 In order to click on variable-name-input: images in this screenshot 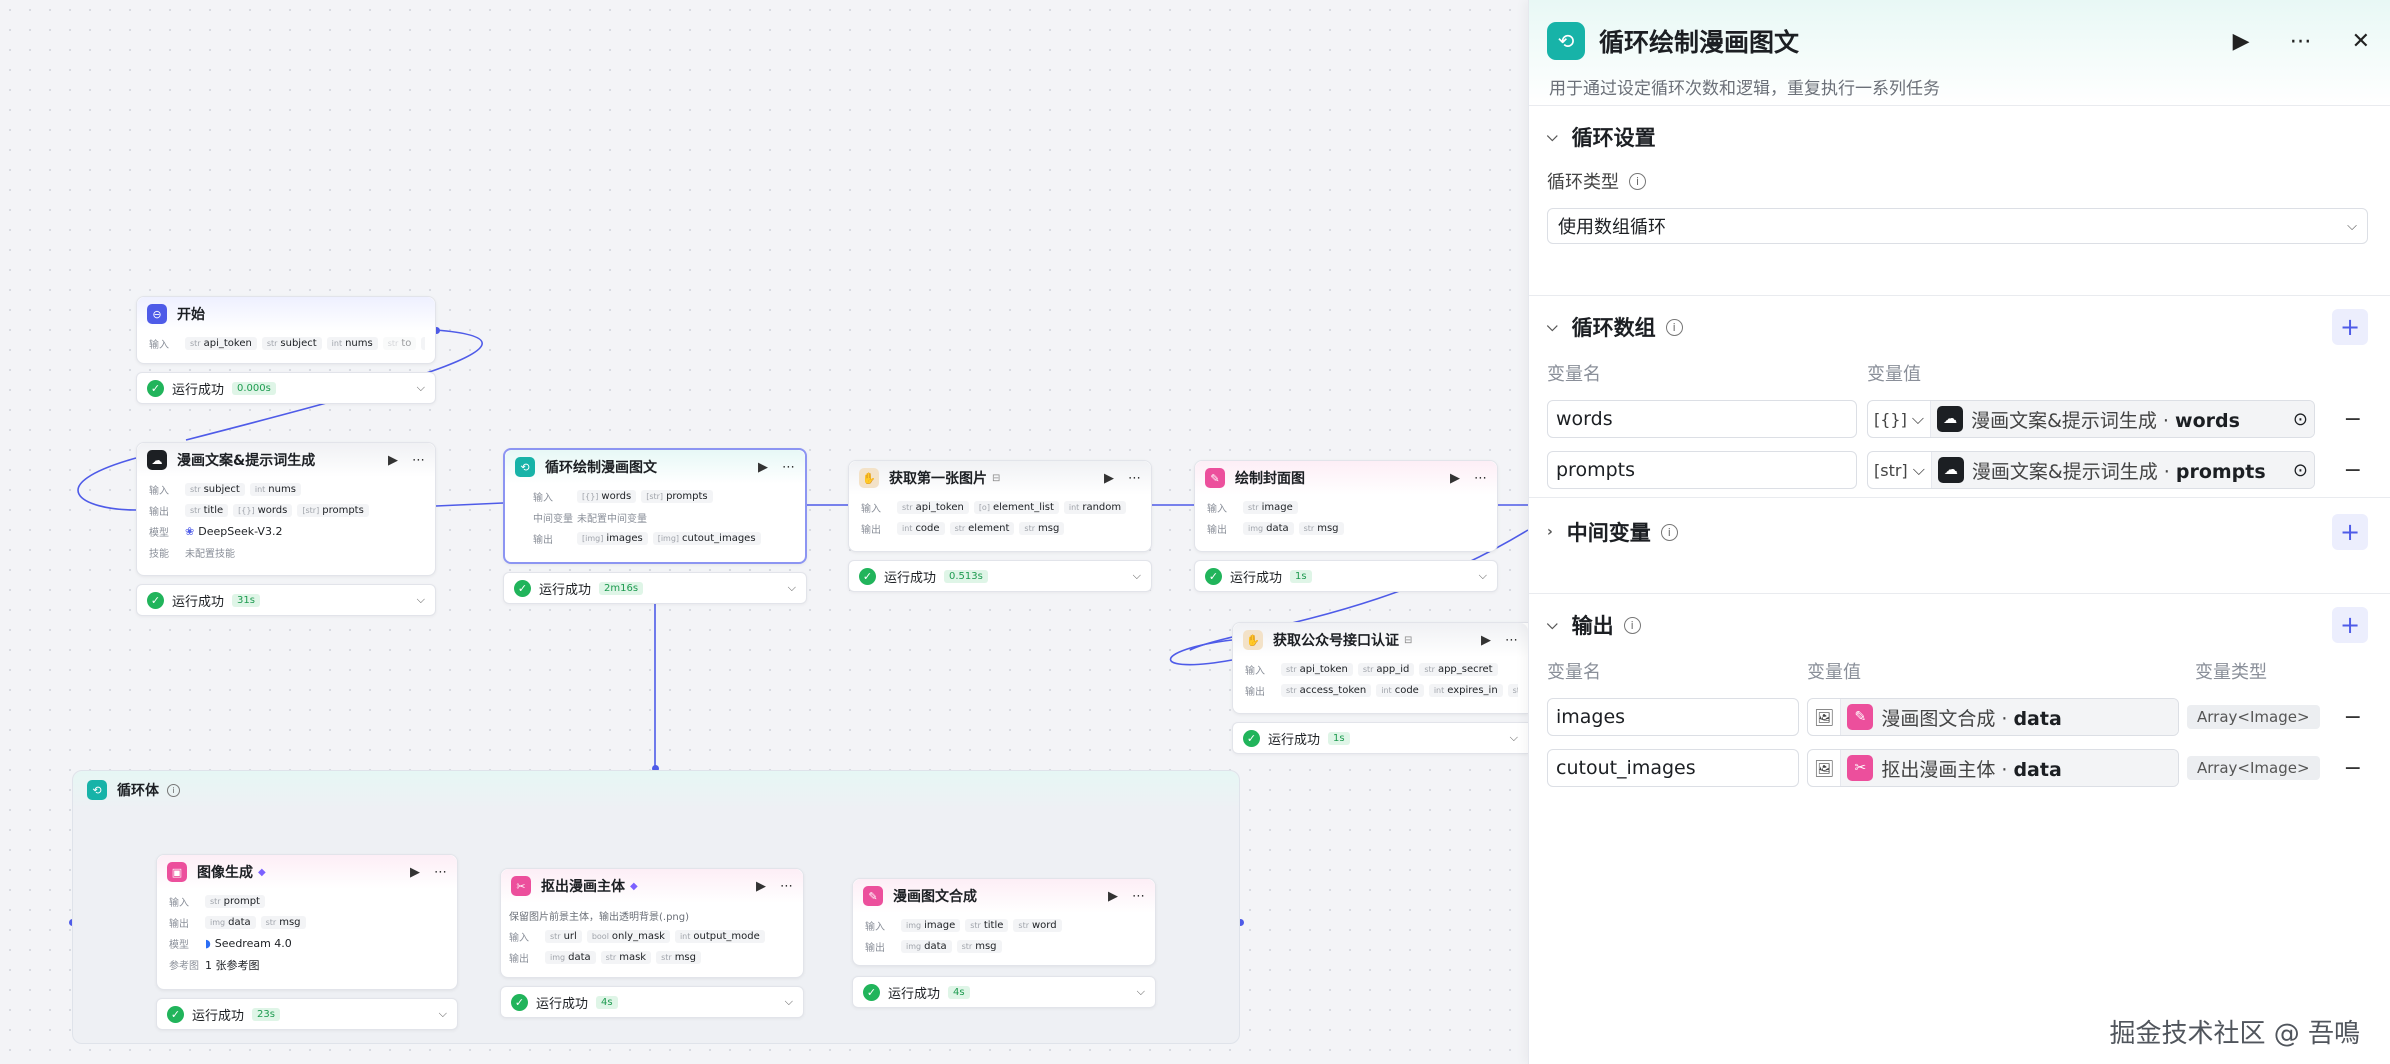, I will do `click(1673, 717)`.